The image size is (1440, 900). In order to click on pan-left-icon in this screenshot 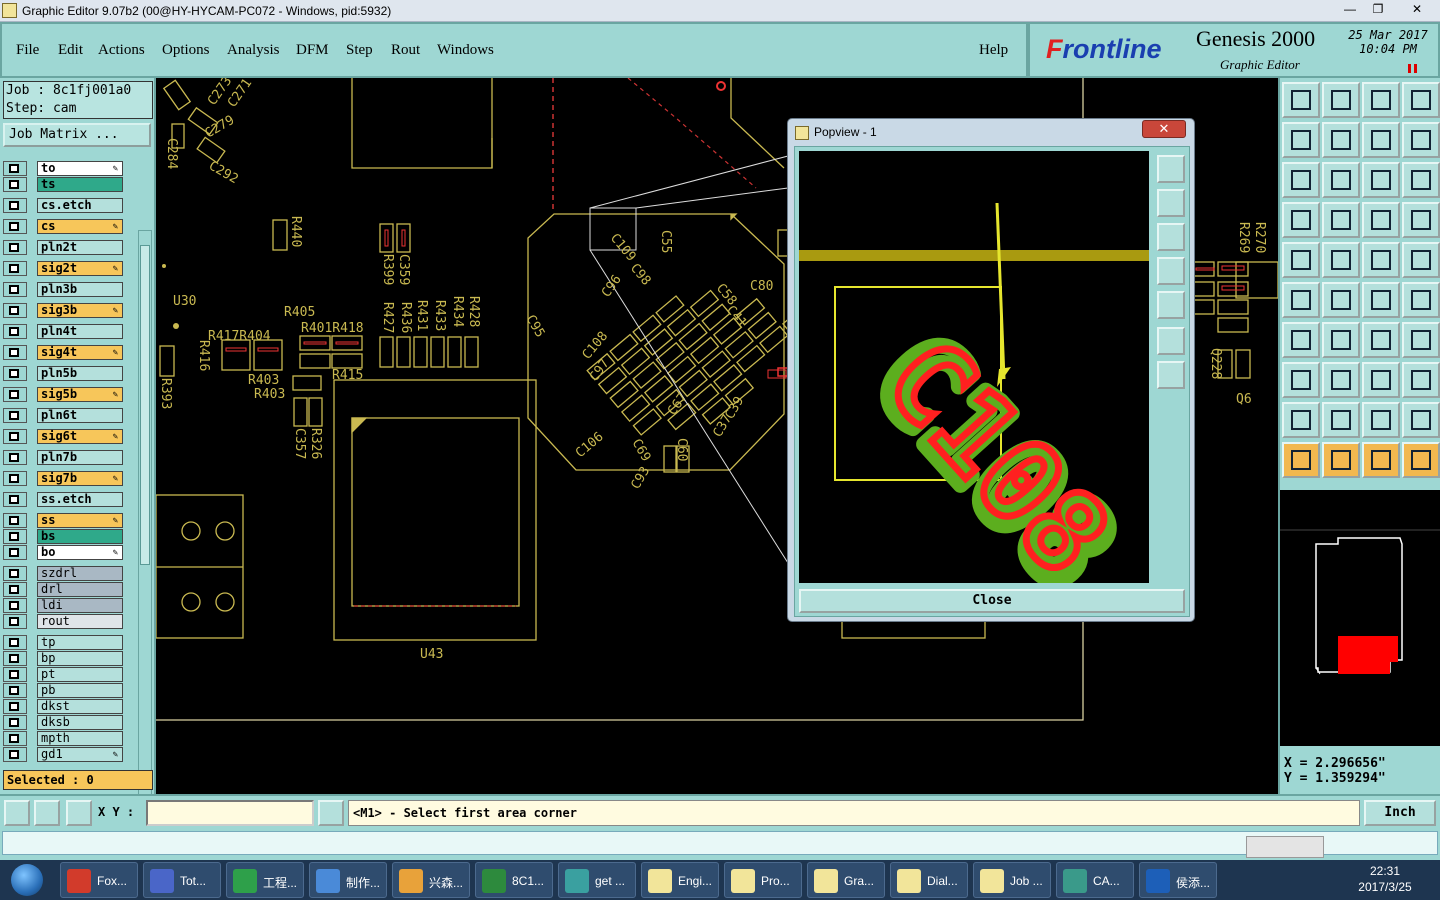, I will do `click(1301, 140)`.